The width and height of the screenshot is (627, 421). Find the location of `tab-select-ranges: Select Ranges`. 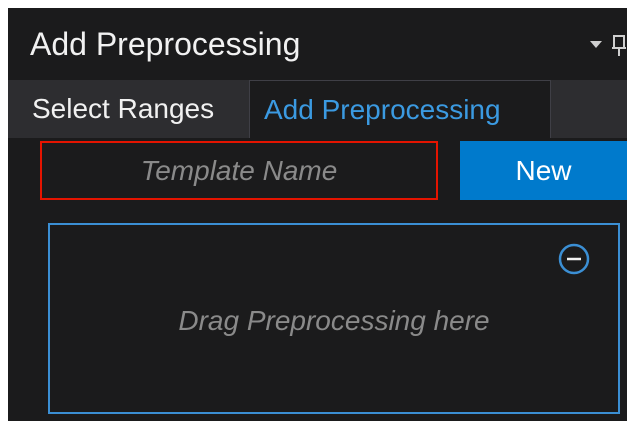

tab-select-ranges: Select Ranges is located at coordinates (123, 109).